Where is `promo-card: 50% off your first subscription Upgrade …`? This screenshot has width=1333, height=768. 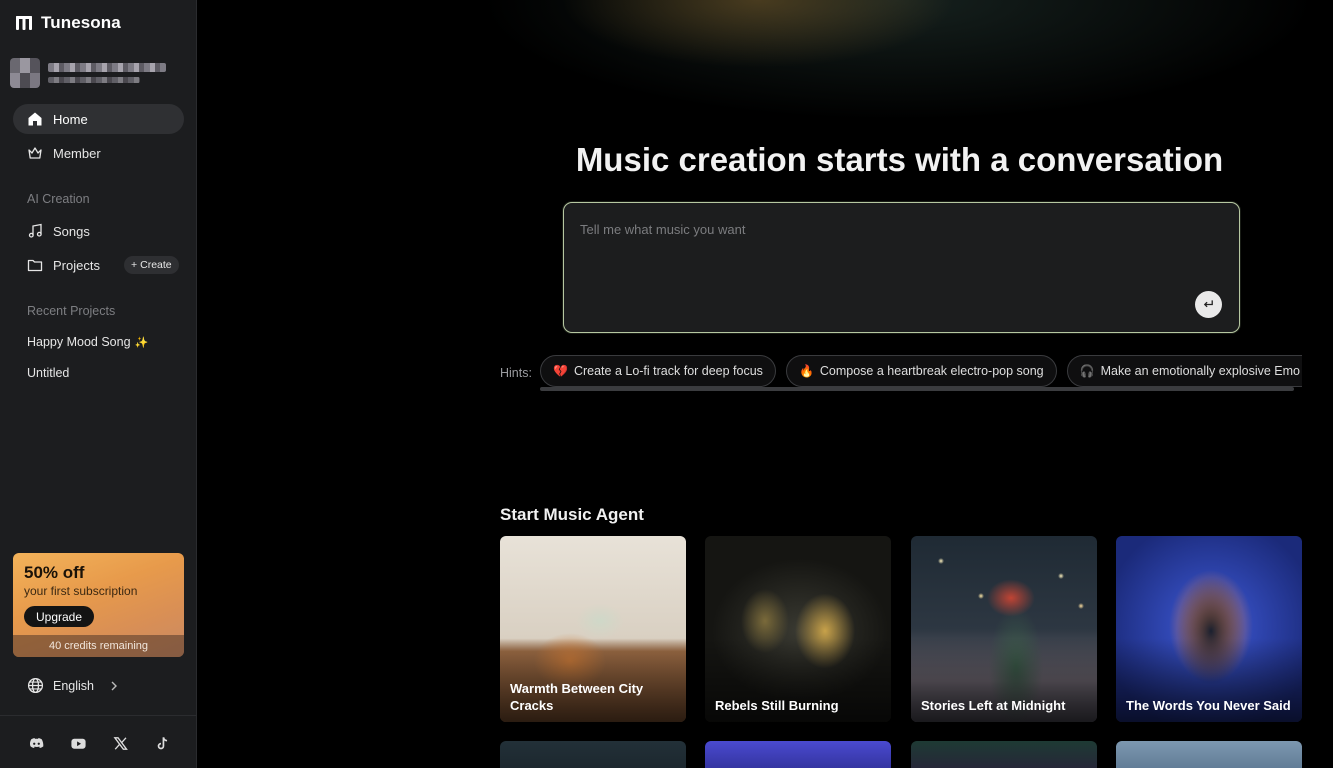 promo-card: 50% off your first subscription Upgrade … is located at coordinates (98, 605).